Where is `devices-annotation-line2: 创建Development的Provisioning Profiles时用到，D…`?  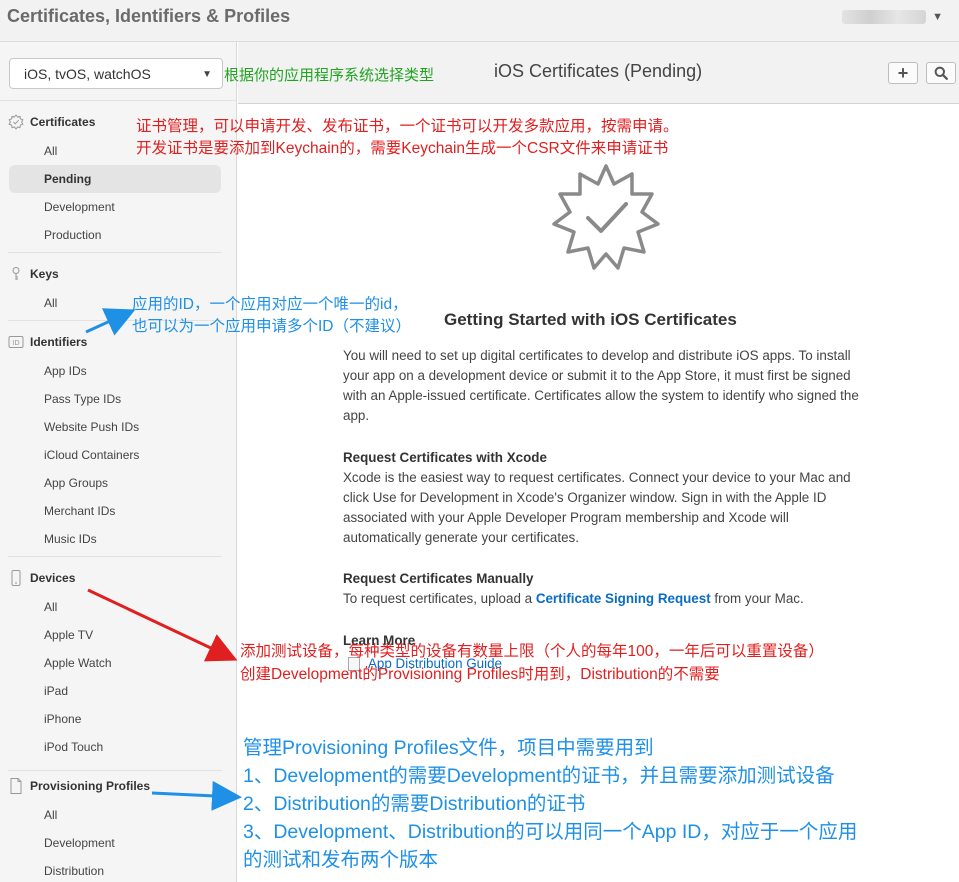 devices-annotation-line2: 创建Development的Provisioning Profiles时用到，D… is located at coordinates (480, 674).